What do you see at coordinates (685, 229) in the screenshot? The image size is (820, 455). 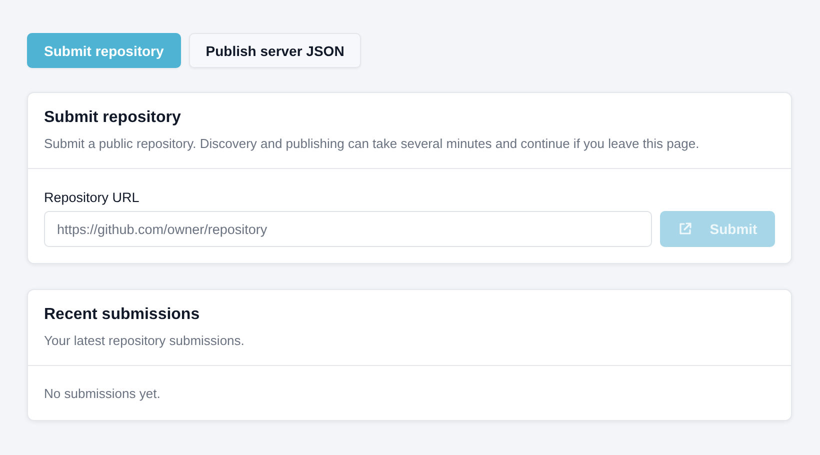 I see `external-link-icon` at bounding box center [685, 229].